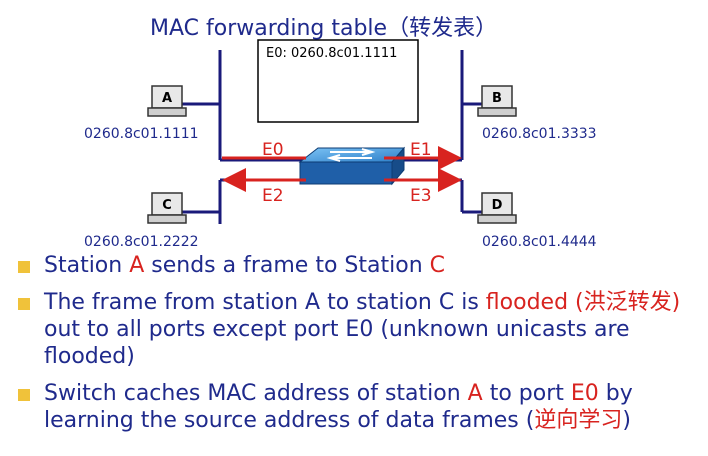 The width and height of the screenshot is (708, 456). Describe the element at coordinates (539, 242) in the screenshot. I see `mac-address-d: 0260.8c01.4444` at that location.